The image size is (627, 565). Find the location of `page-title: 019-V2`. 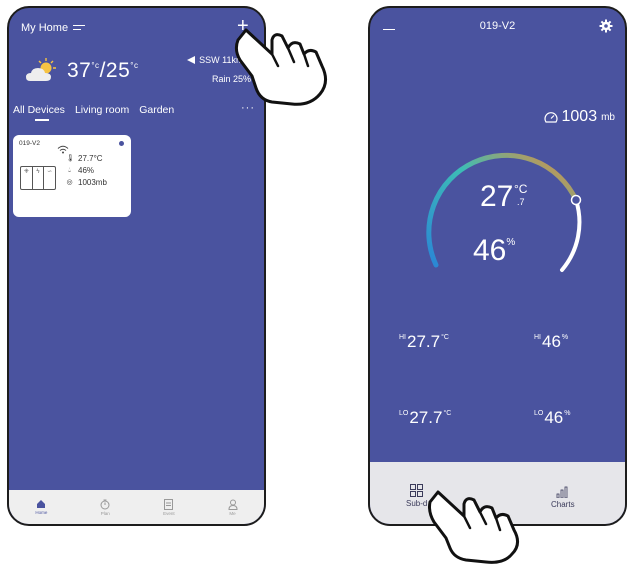

page-title: 019-V2 is located at coordinates (497, 26).